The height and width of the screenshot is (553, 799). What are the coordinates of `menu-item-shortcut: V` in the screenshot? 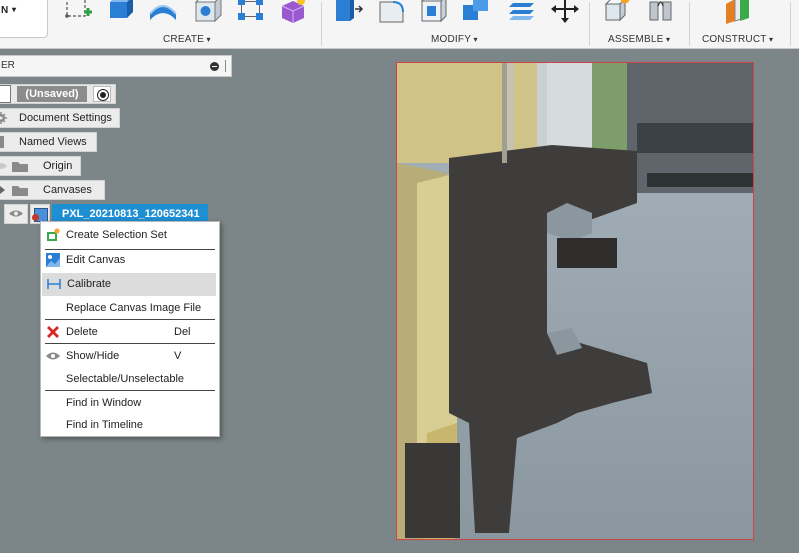 It's located at (178, 356).